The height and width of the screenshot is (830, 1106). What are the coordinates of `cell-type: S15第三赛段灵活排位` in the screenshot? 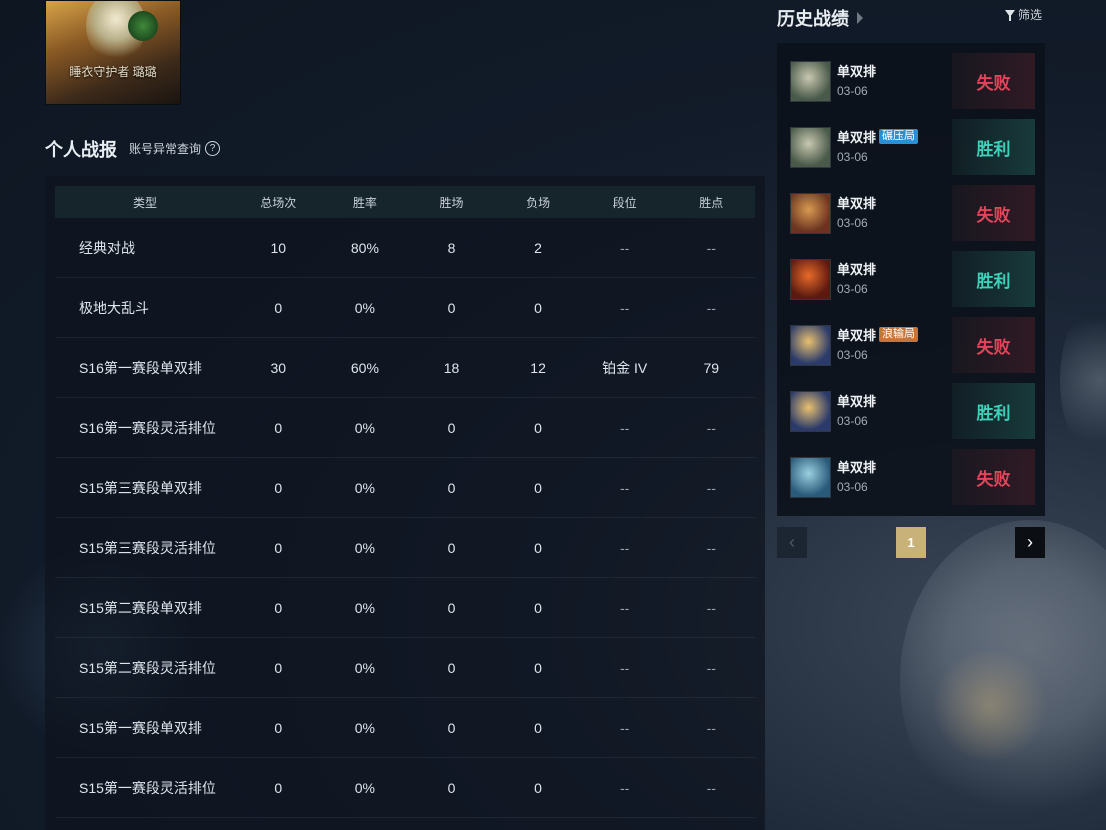 It's located at (147, 547).